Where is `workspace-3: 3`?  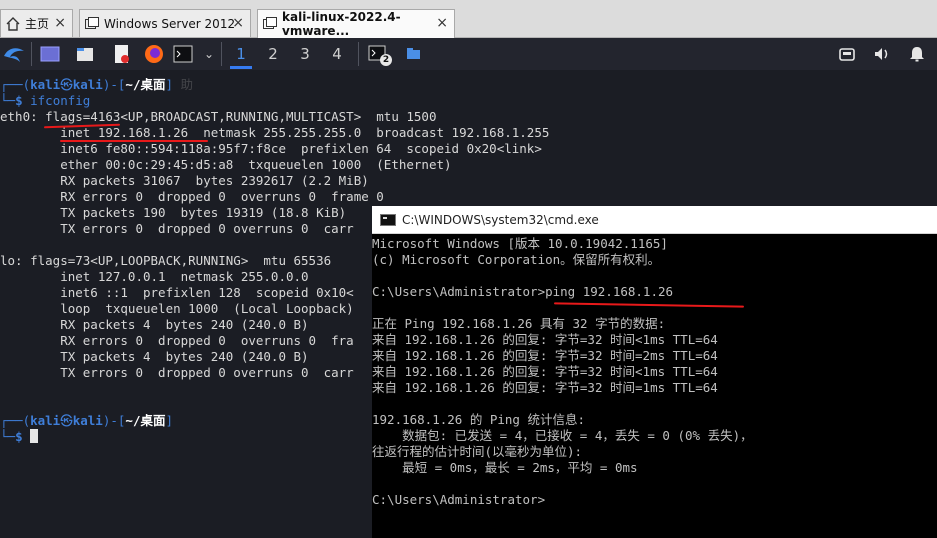 workspace-3: 3 is located at coordinates (305, 54).